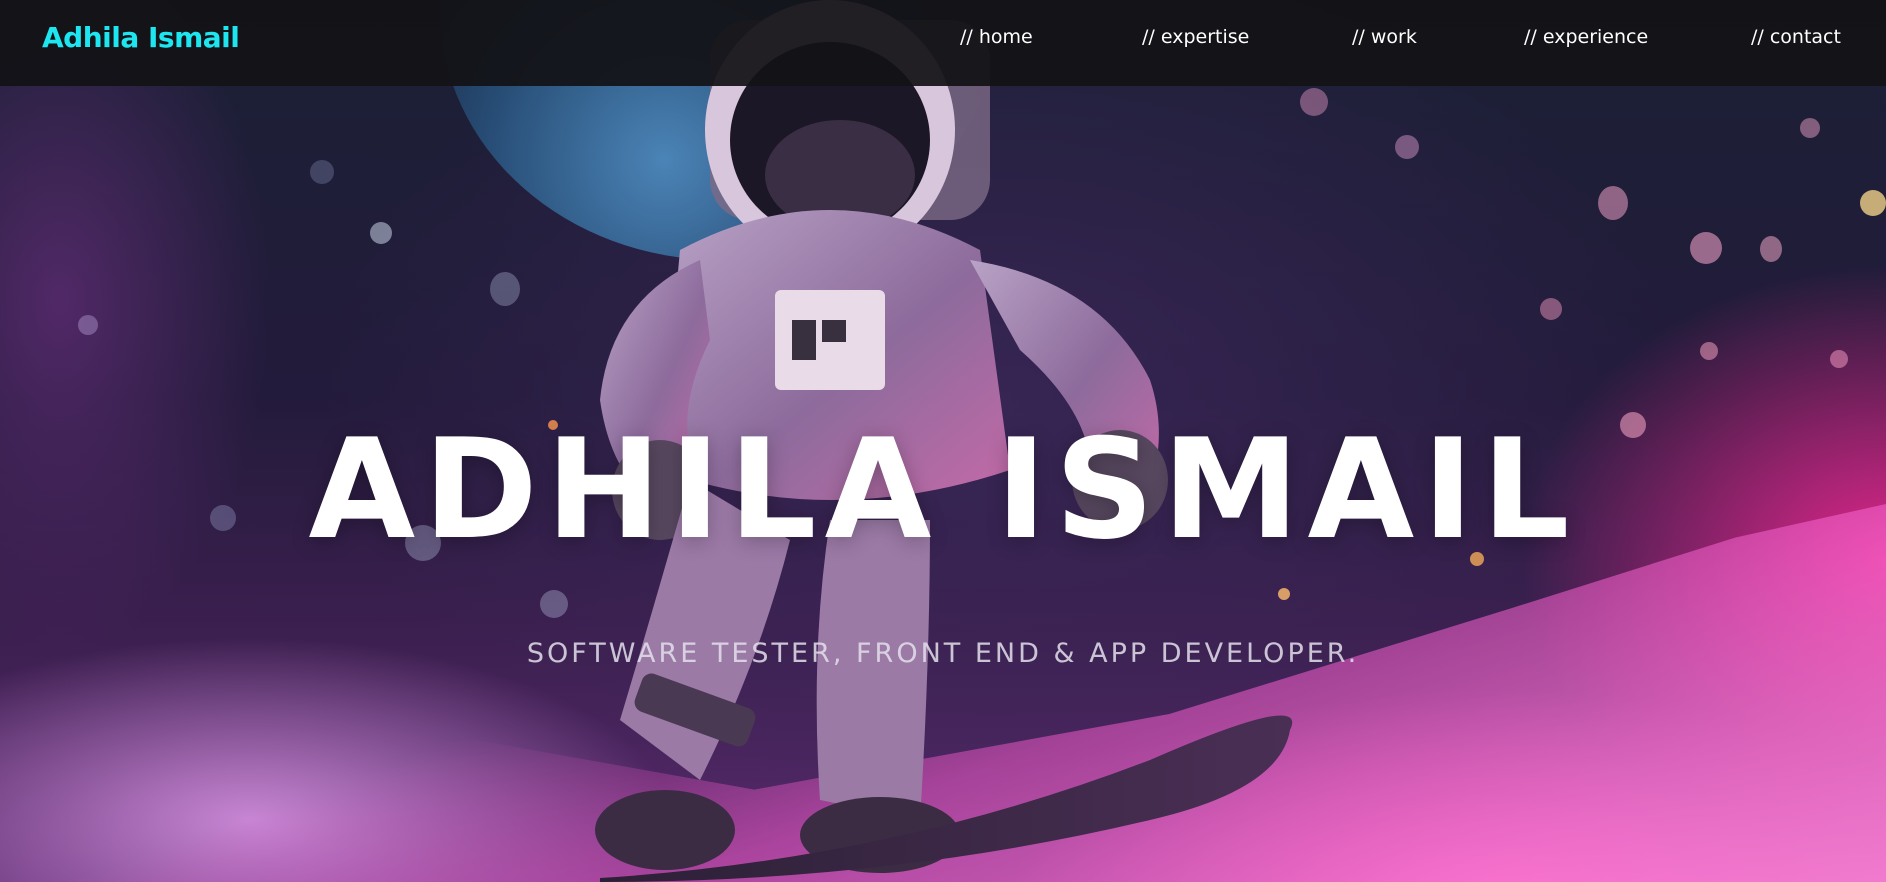  I want to click on nav-link-expertise: // expertise, so click(1195, 37).